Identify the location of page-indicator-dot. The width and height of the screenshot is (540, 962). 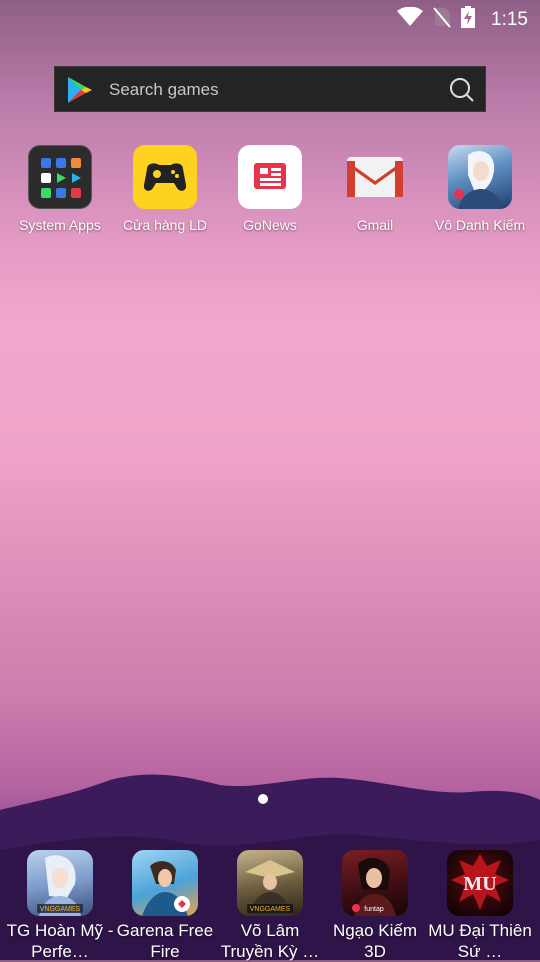
(263, 799).